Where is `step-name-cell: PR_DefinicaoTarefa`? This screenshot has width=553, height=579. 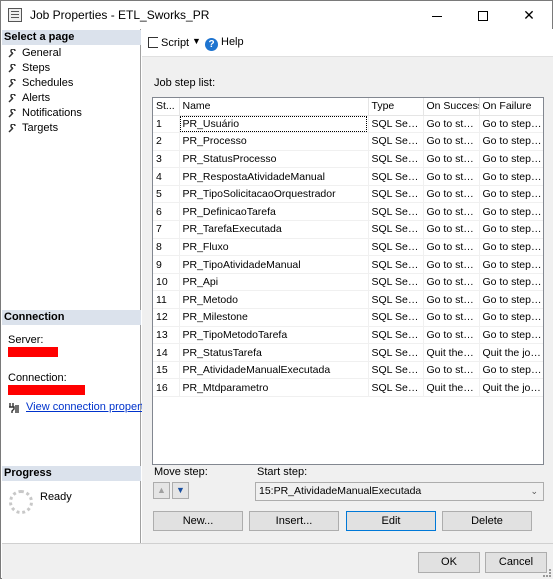
step-name-cell: PR_DefinicaoTarefa is located at coordinates (274, 212).